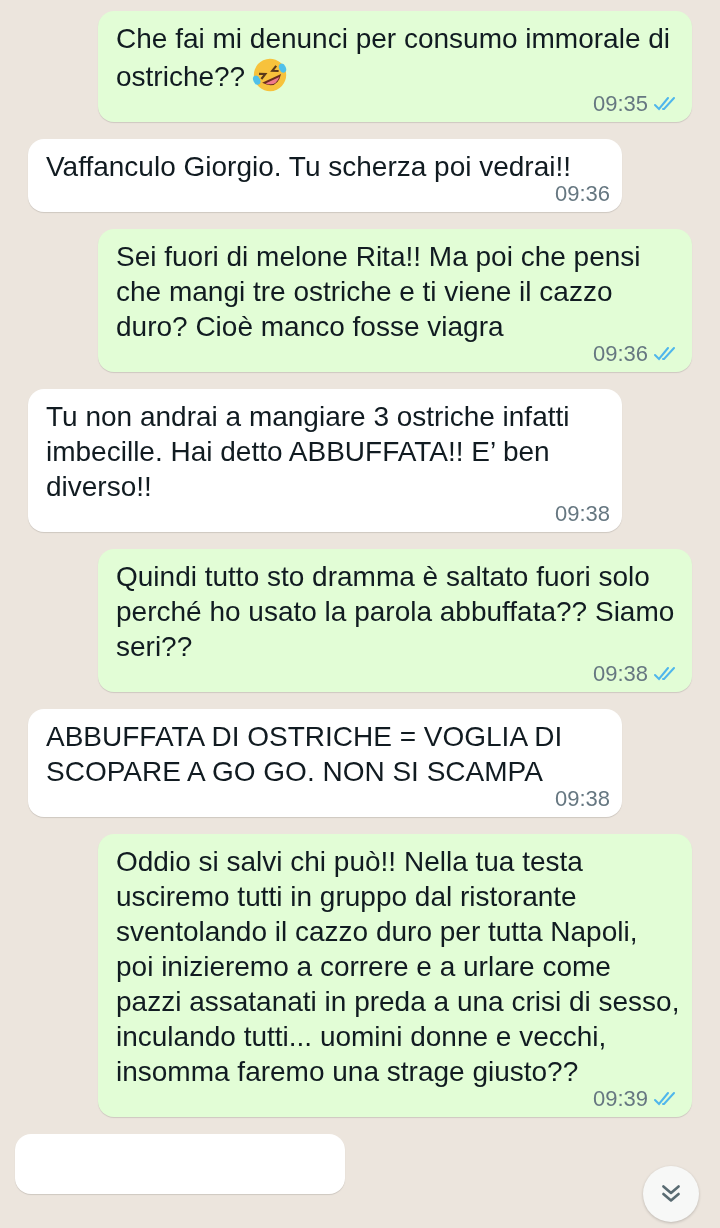 Image resolution: width=720 pixels, height=1228 pixels. I want to click on message-text: ABBUFFATA DI OSTRICHE = VOGLIA DI SCOPARE A GO GO. NON SI SCAMPA, so click(304, 754).